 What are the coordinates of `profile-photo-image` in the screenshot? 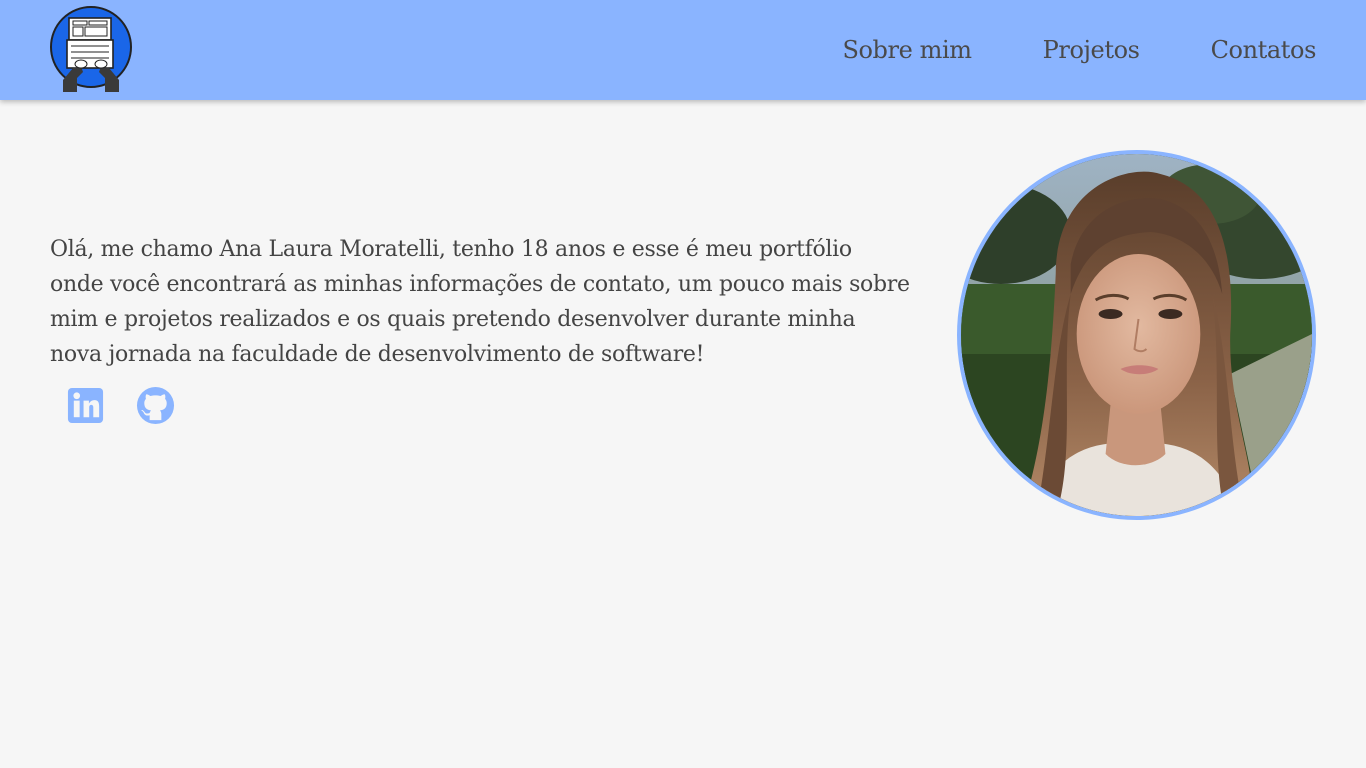 It's located at (1136, 335).